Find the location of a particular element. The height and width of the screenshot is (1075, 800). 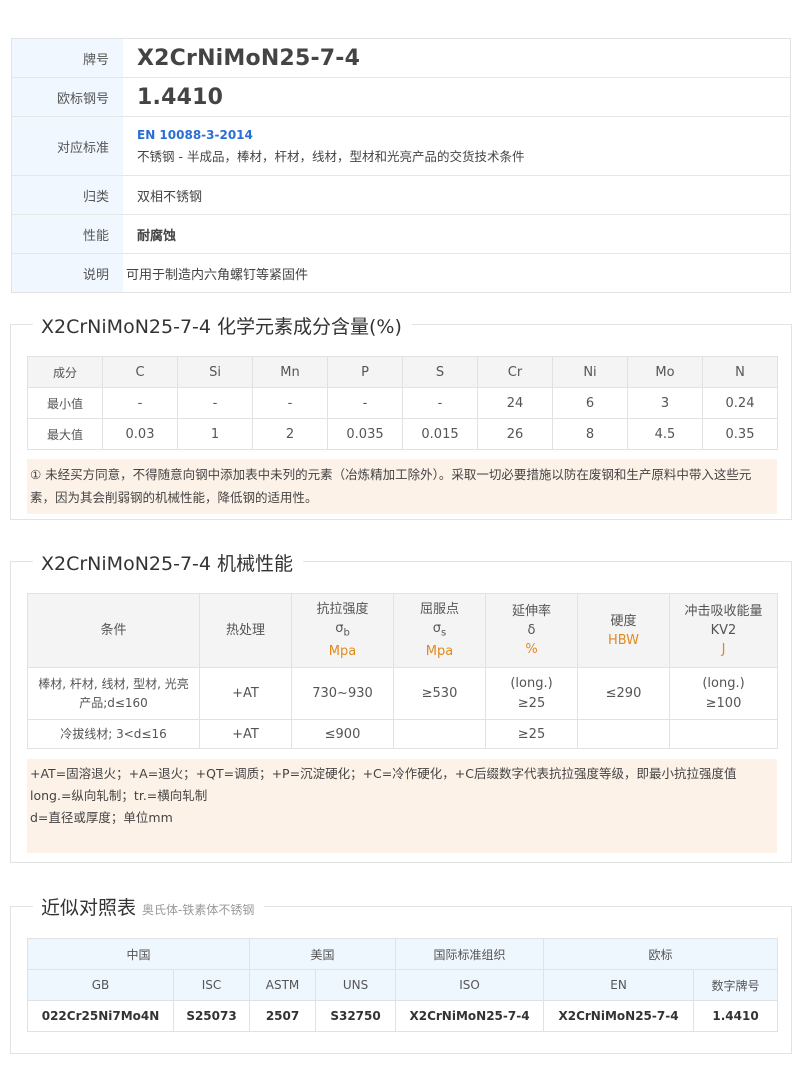

group-iso: 国际标准组织 is located at coordinates (470, 954).